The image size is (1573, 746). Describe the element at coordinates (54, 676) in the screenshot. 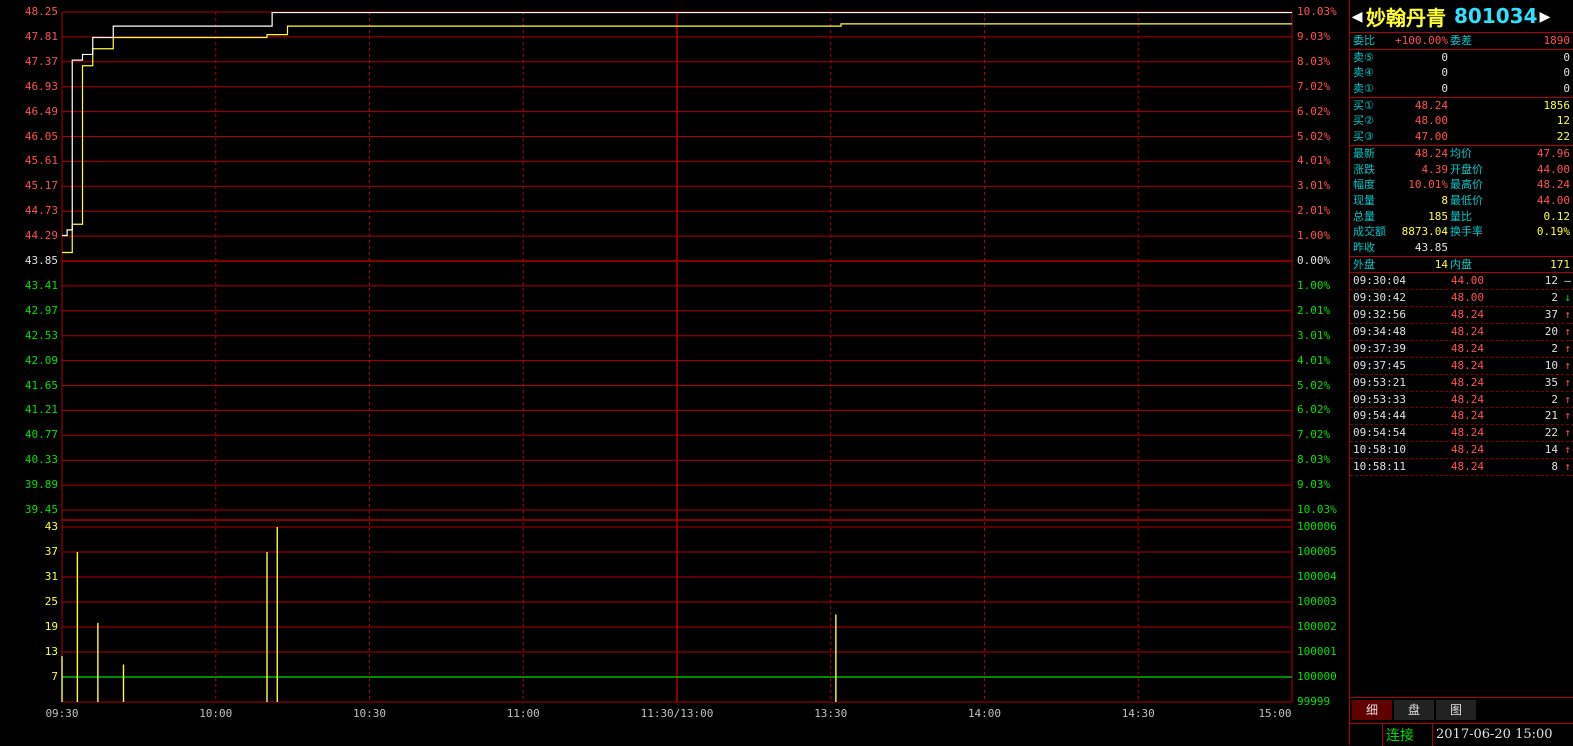

I see `volume-tick-label: 7` at that location.